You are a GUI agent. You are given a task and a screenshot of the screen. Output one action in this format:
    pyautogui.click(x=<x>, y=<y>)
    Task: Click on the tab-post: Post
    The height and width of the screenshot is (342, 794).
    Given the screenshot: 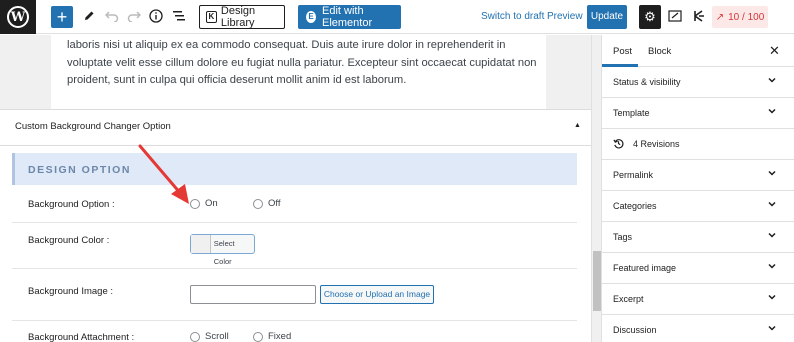 What is the action you would take?
    pyautogui.click(x=622, y=51)
    